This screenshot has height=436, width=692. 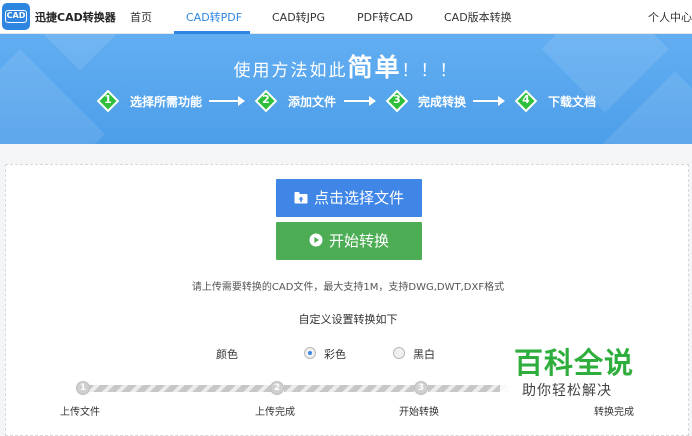 I want to click on app-logo: CAD, so click(x=16, y=16).